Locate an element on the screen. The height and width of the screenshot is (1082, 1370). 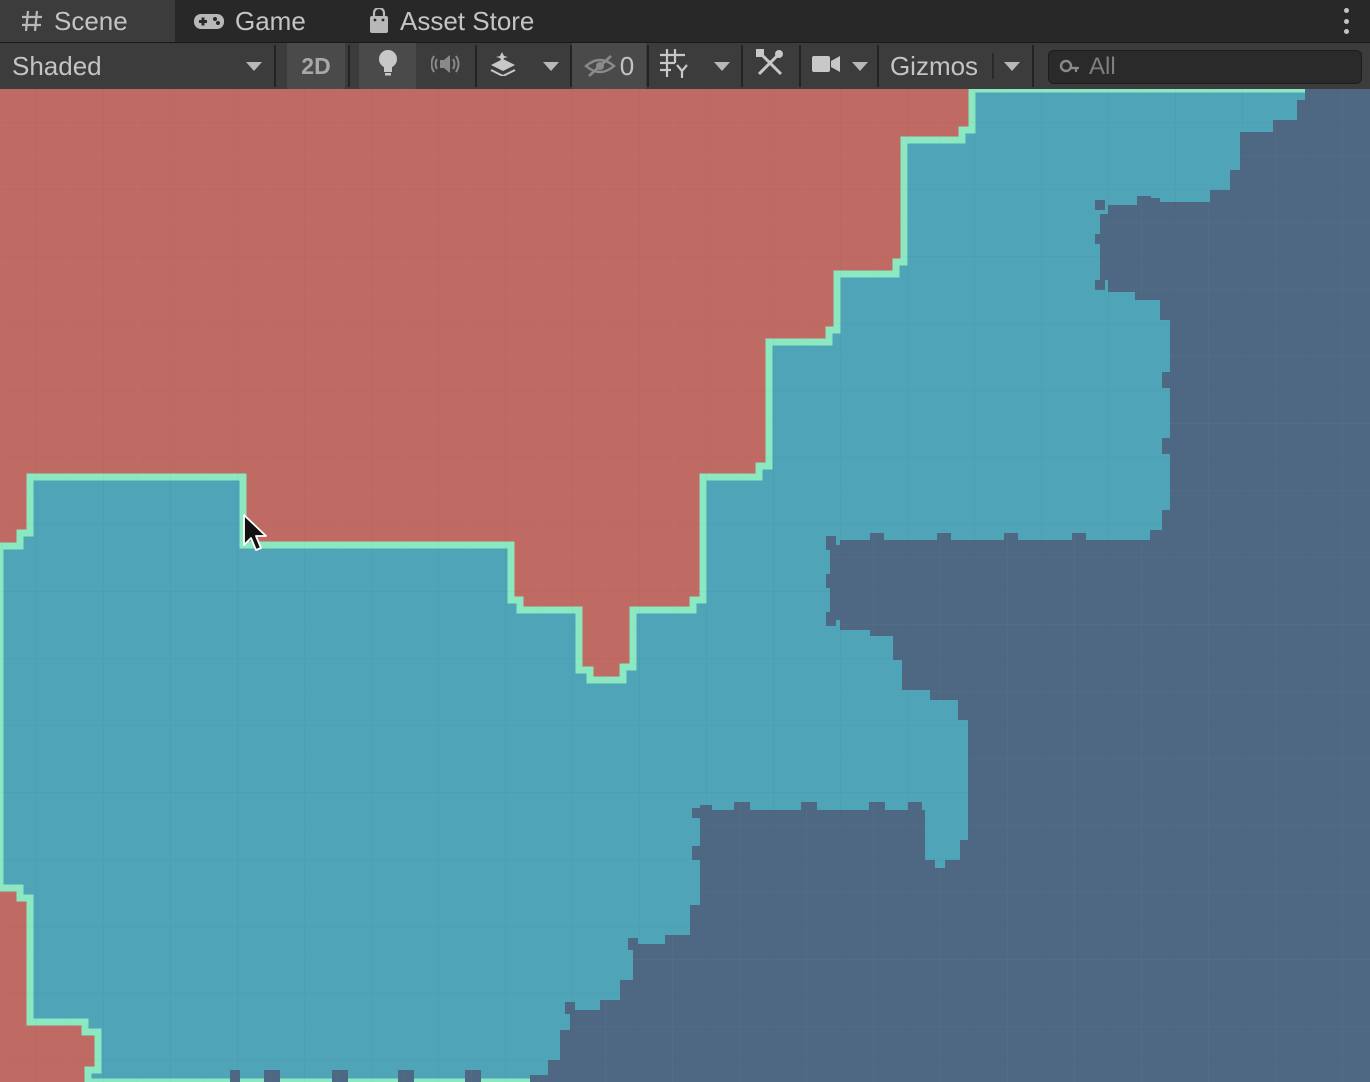
toggle-2d-label: 2D is located at coordinates (316, 65).